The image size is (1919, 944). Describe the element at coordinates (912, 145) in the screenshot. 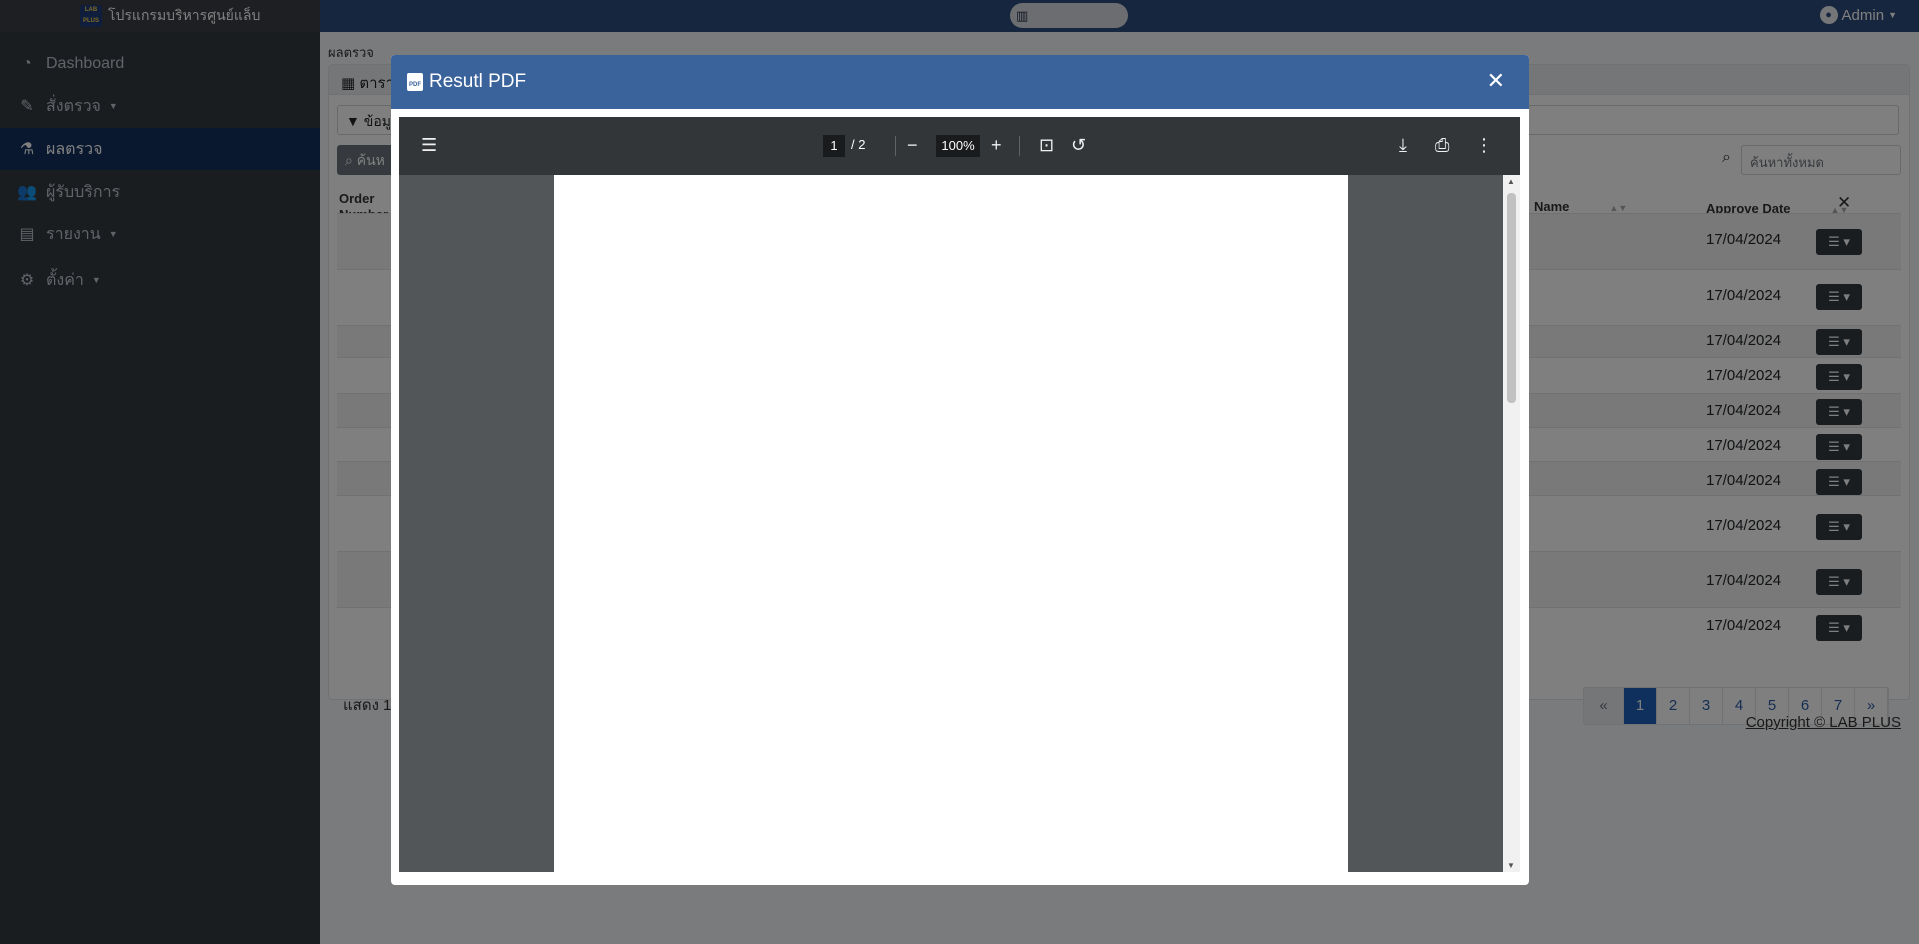

I see `zoom-out-icon: −` at that location.